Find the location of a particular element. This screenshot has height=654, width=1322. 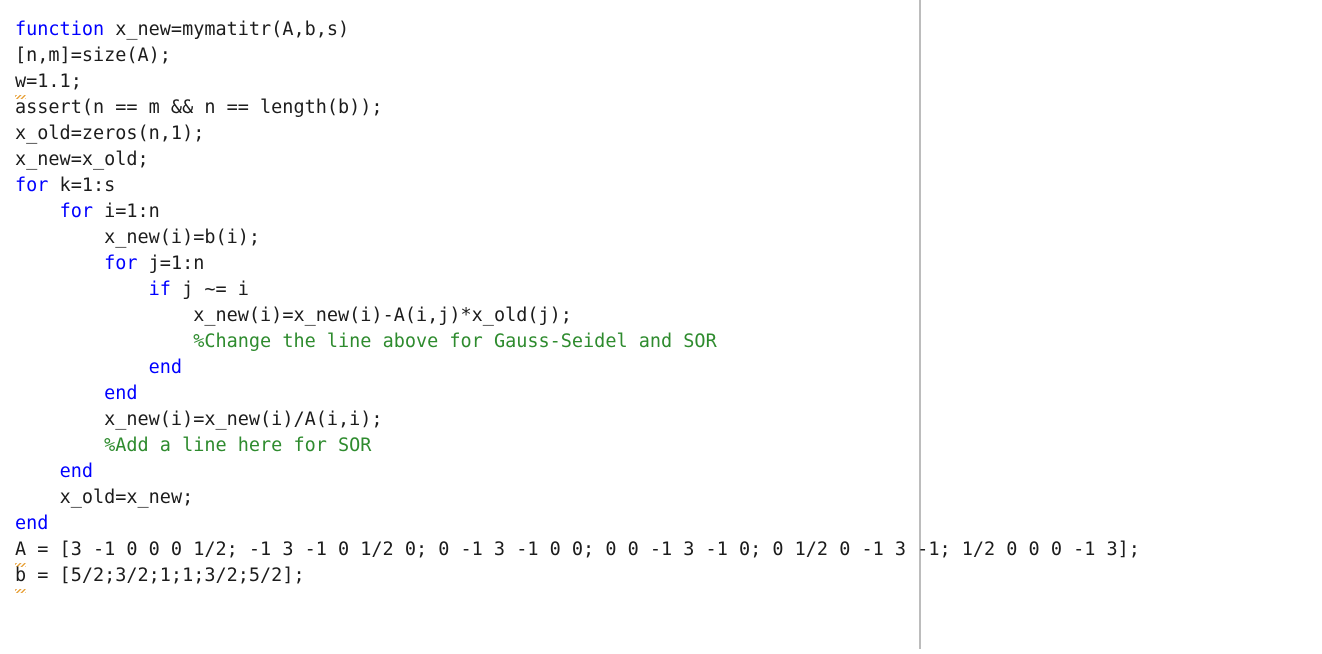

code-line: b = [5/2;3/2;1;1;3/2;5/2]; is located at coordinates (668, 578).